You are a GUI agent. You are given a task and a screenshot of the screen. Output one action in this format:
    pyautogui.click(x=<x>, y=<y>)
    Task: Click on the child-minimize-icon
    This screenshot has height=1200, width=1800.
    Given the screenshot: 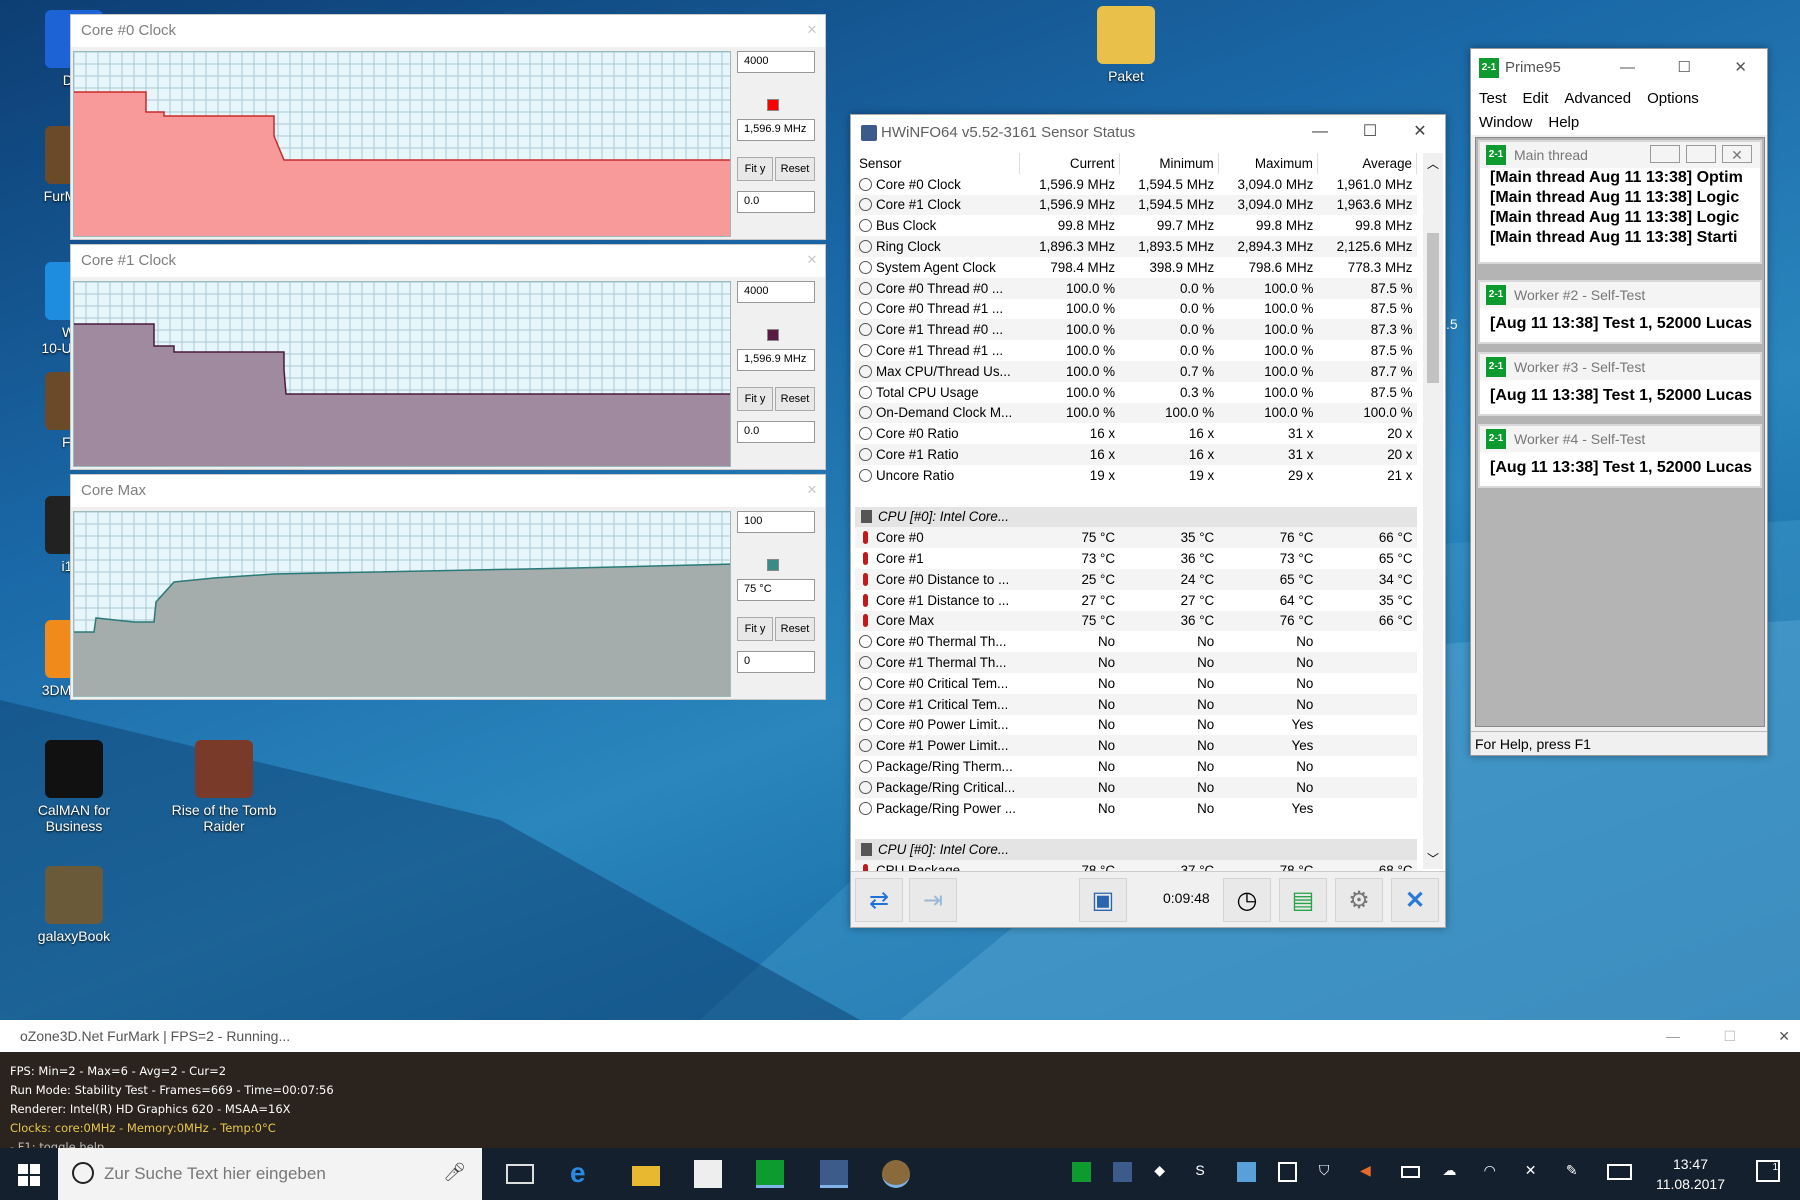 What is the action you would take?
    pyautogui.click(x=1665, y=154)
    